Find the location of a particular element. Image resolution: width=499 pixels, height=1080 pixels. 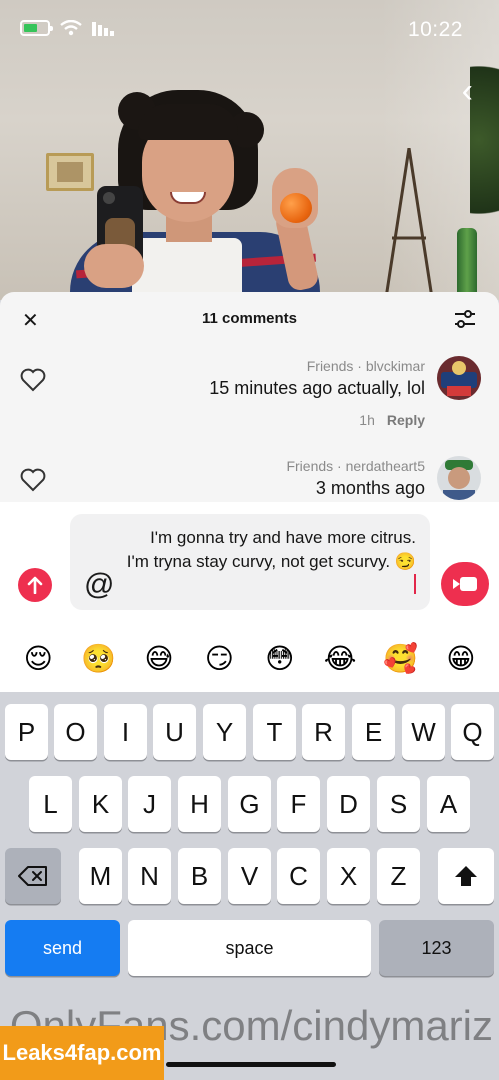

key: X is located at coordinates (348, 876).